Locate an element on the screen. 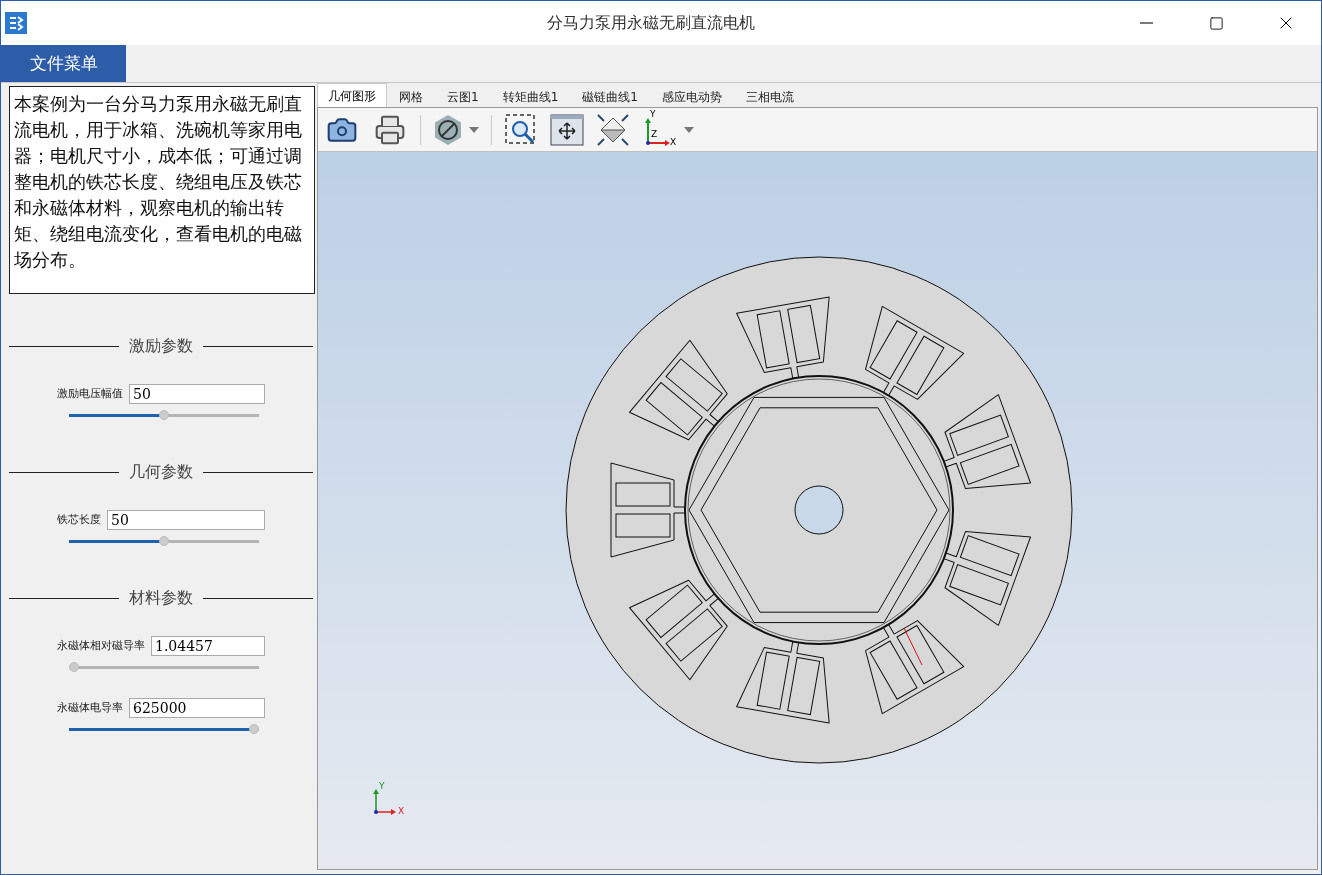 This screenshot has height=875, width=1322. tab: 转矩曲线1 is located at coordinates (530, 96).